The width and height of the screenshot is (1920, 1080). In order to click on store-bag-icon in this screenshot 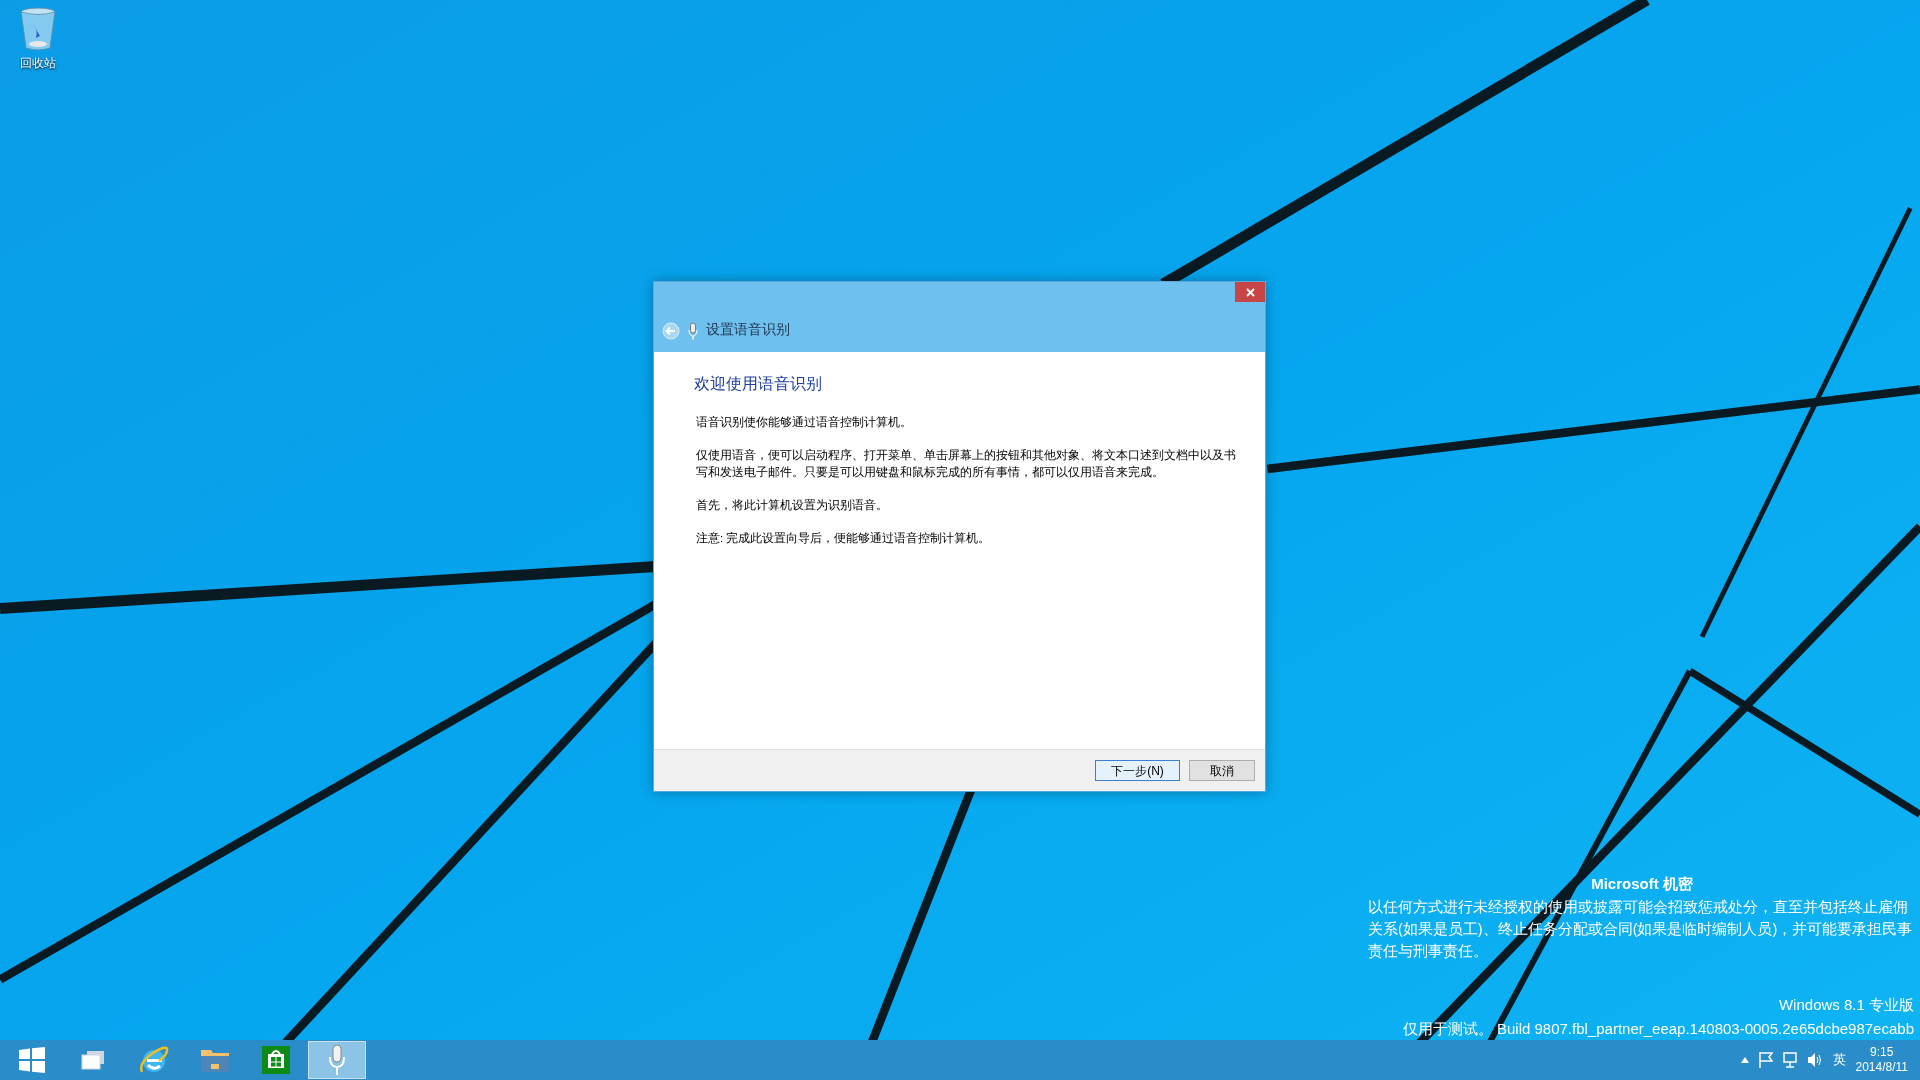, I will do `click(276, 1060)`.